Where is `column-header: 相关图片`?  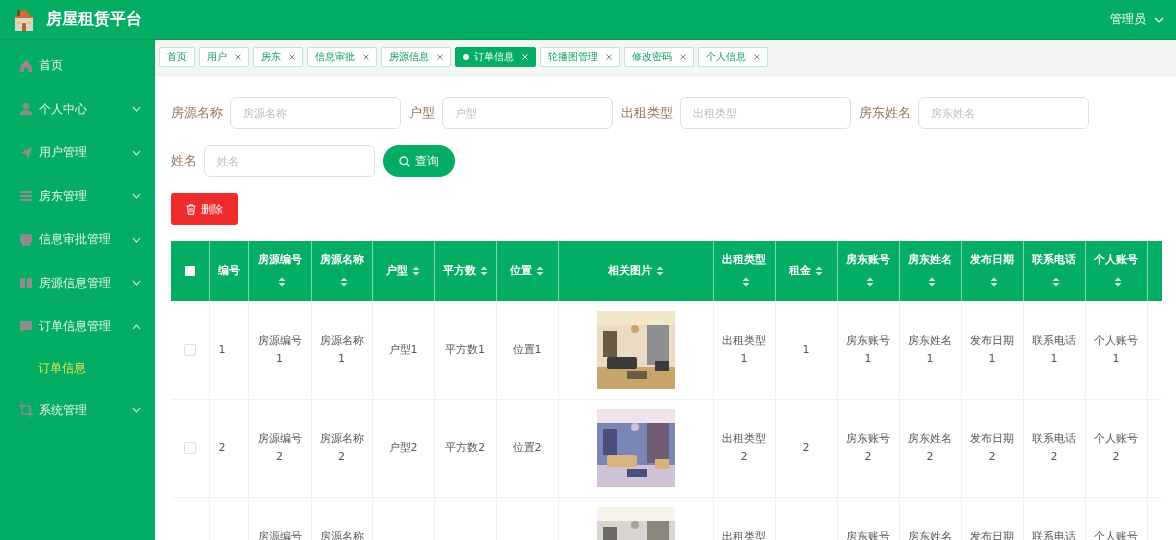
column-header: 相关图片 is located at coordinates (635, 271).